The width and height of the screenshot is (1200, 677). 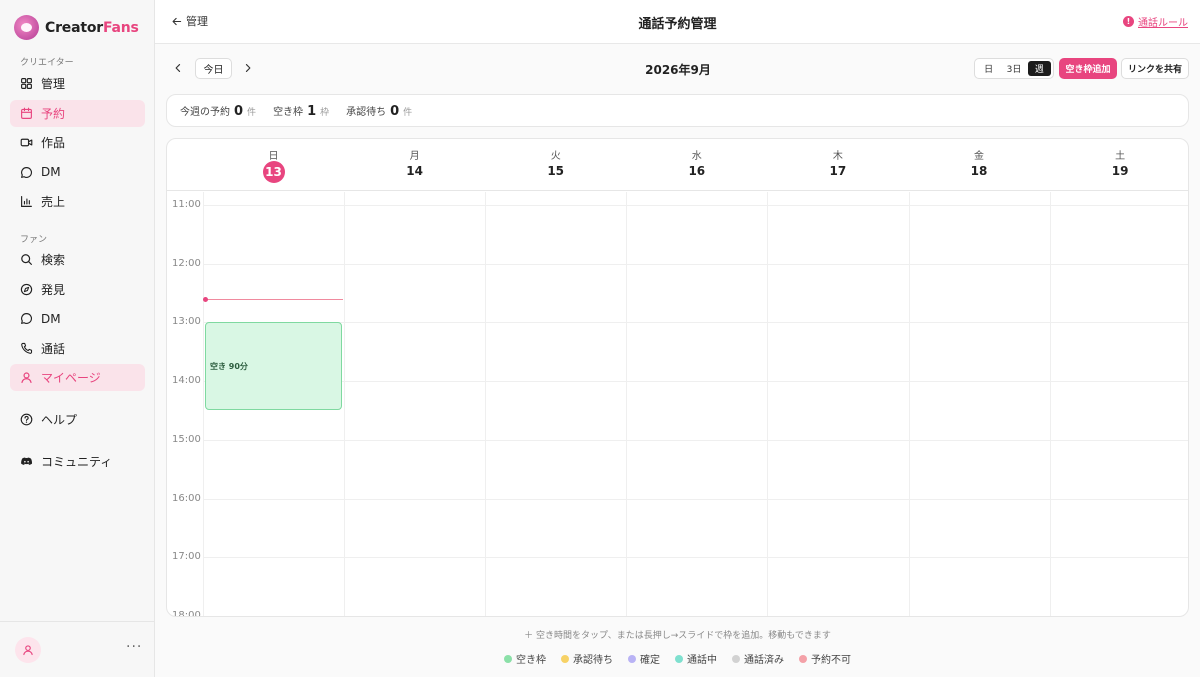 What do you see at coordinates (274, 366) in the screenshot?
I see `available-slot: 空き 90分` at bounding box center [274, 366].